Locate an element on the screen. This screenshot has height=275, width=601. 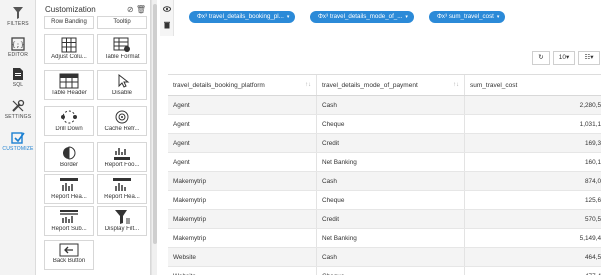
field-pill-booking-platform: Φx³ travel_details_booking_pl... ▾ is located at coordinates (242, 17).